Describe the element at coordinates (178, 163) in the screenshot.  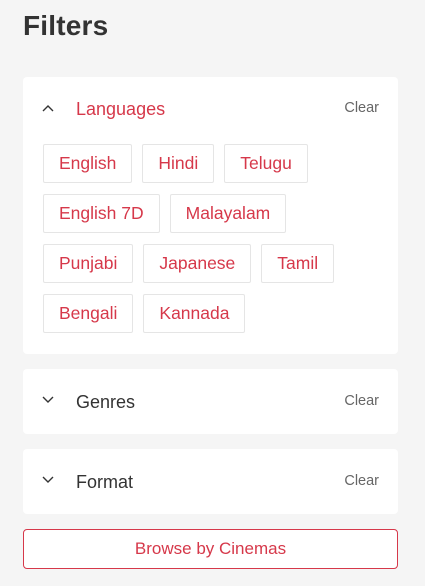
I see `language-chip-hindi: Hindi` at that location.